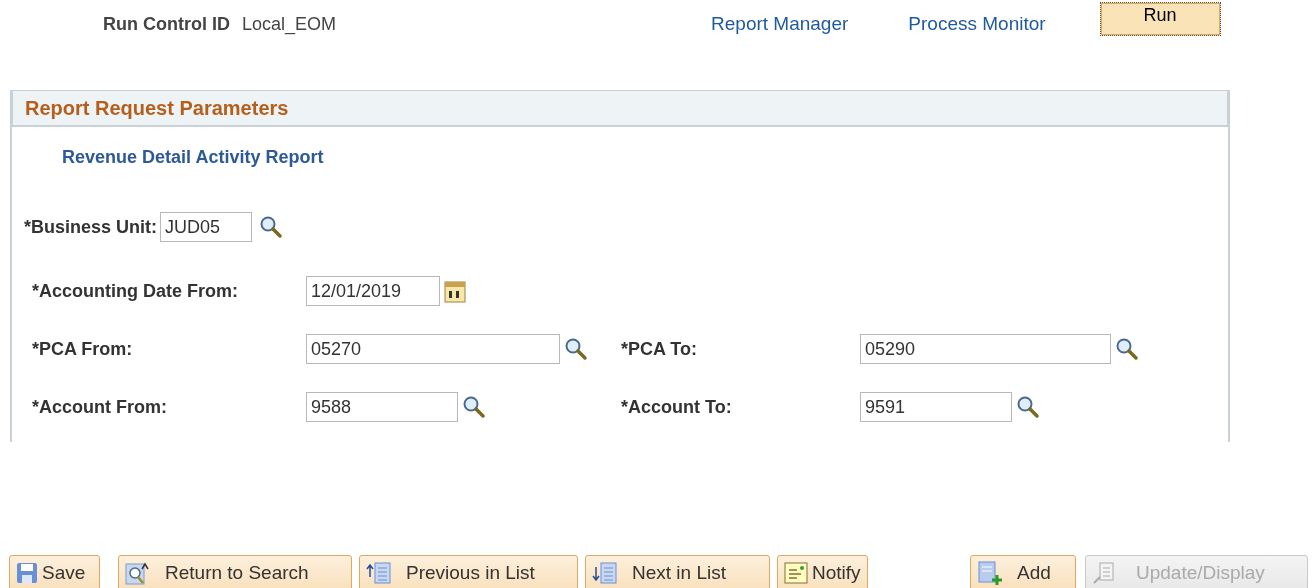  Describe the element at coordinates (977, 24) in the screenshot. I see `process-monitor-link: Process Monitor` at that location.